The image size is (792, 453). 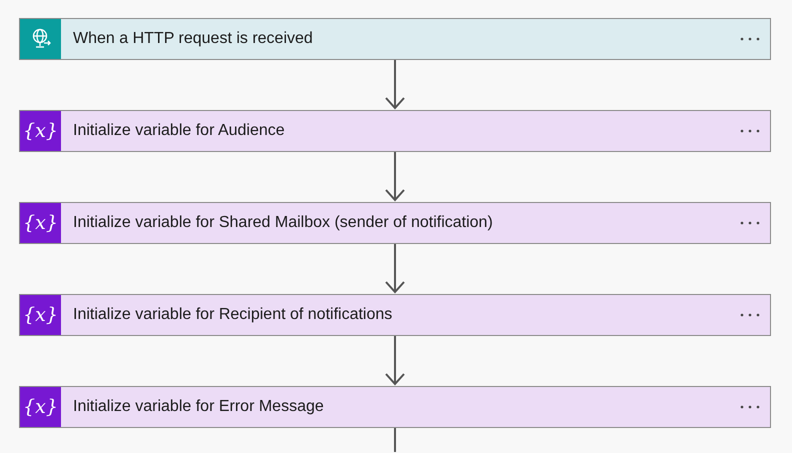 What do you see at coordinates (199, 407) in the screenshot?
I see `step-title: Initialize variable for Error Message` at bounding box center [199, 407].